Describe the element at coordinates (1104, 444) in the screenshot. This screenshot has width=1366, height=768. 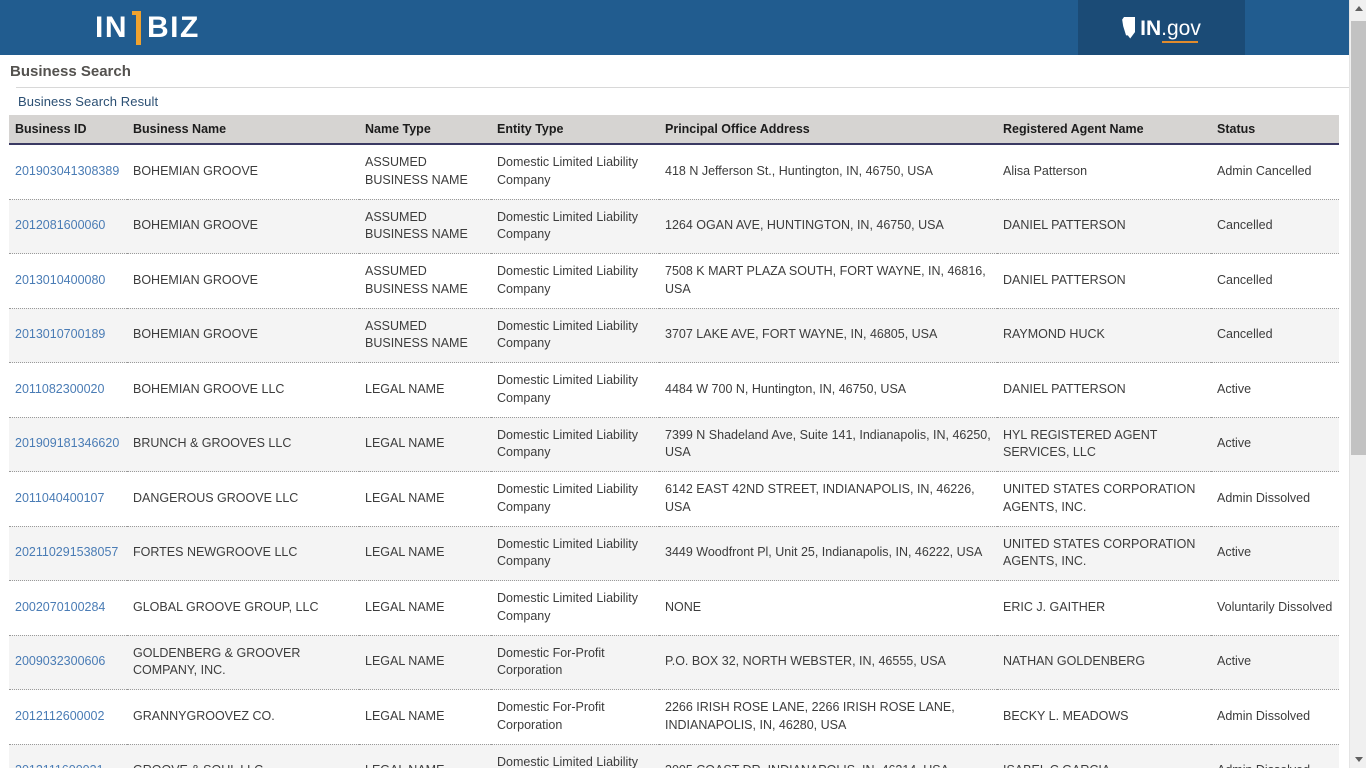
I see `agent-name-cell: HYL REGISTERED AGENT SERVICES, LLC` at that location.